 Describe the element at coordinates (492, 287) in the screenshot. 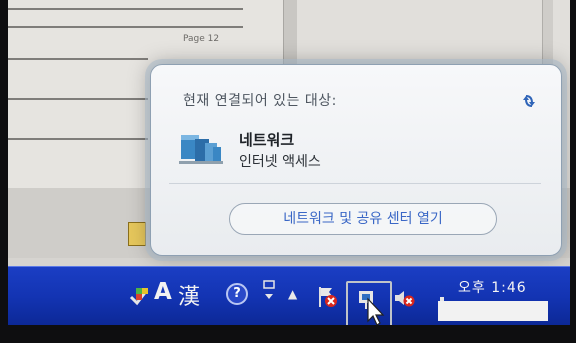

I see `taskbar-clock: 오후 1:46` at that location.